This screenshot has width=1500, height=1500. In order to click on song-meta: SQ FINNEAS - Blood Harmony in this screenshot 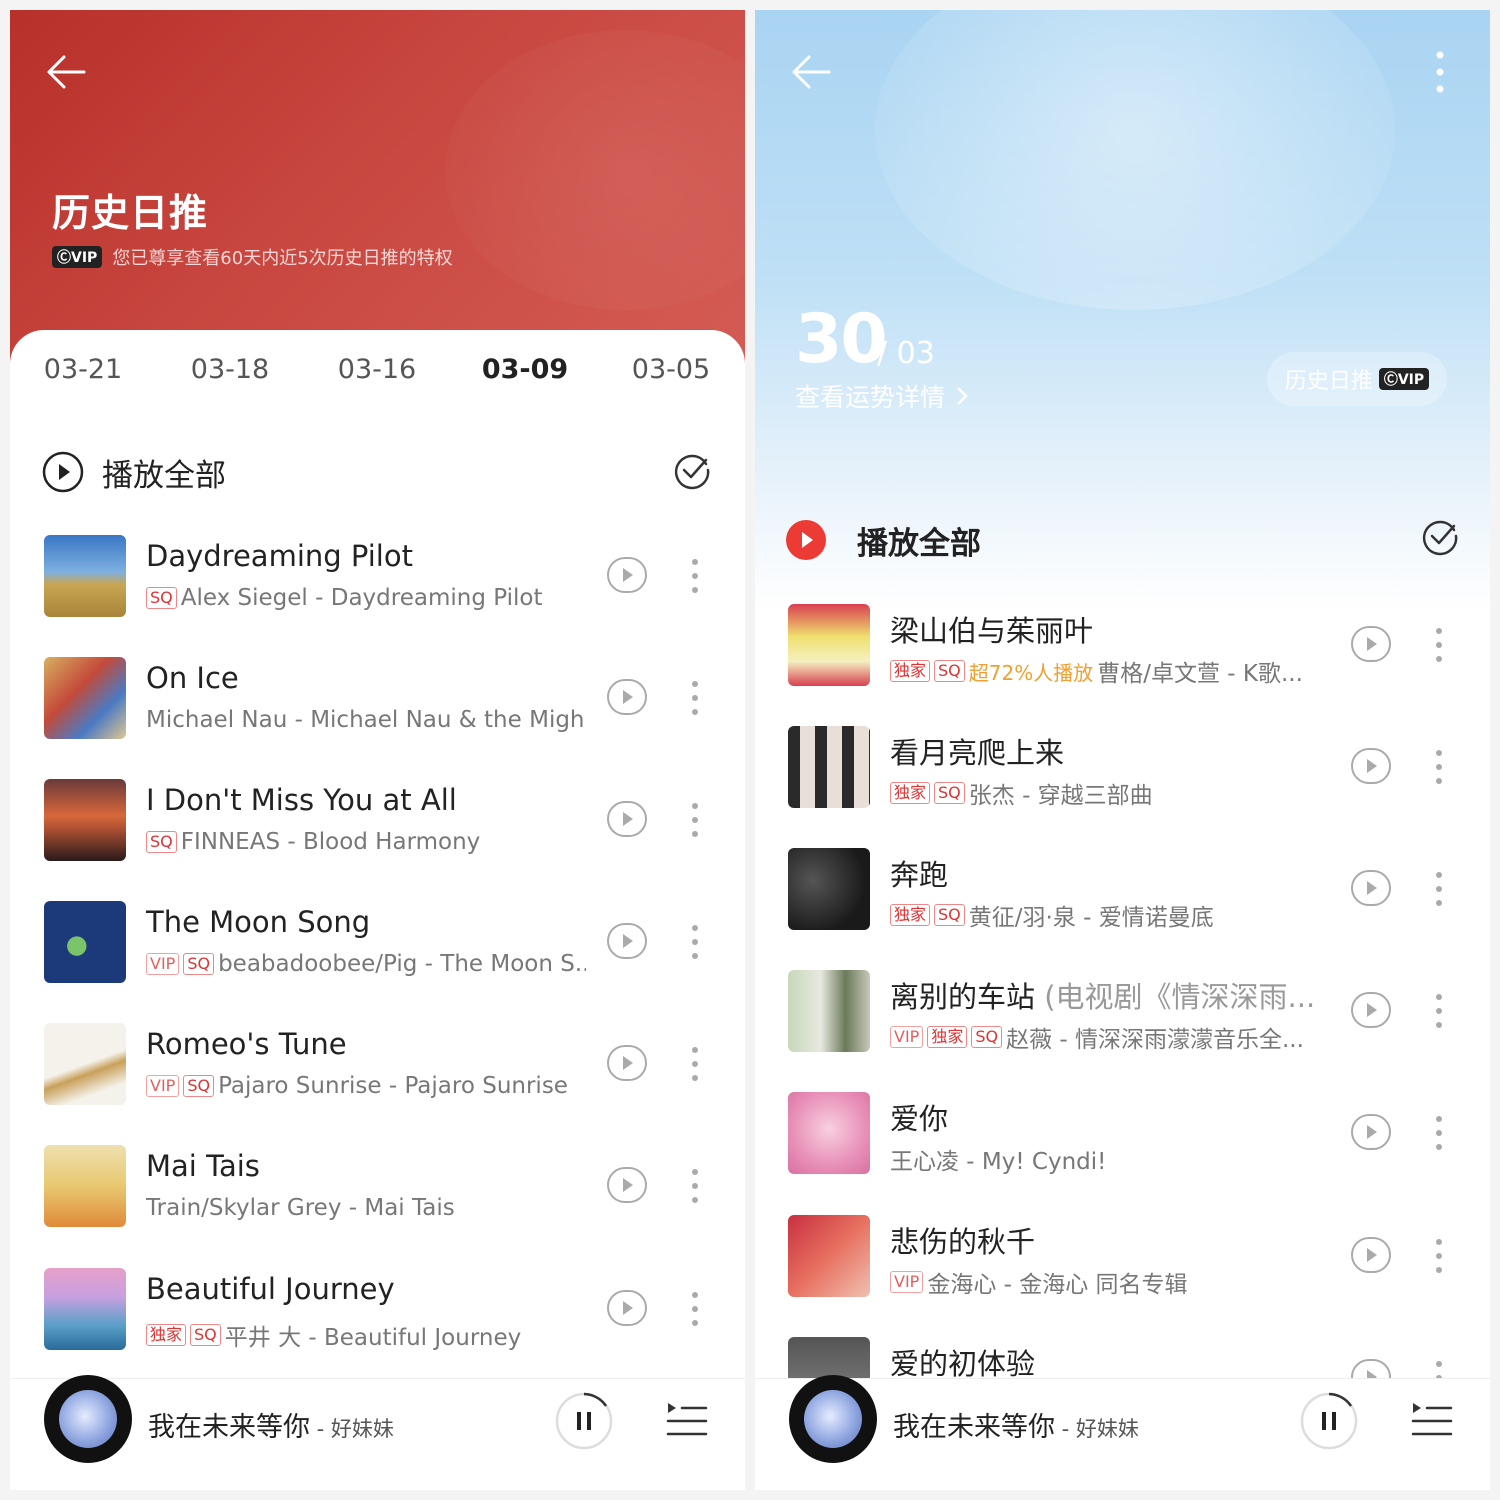, I will do `click(366, 842)`.